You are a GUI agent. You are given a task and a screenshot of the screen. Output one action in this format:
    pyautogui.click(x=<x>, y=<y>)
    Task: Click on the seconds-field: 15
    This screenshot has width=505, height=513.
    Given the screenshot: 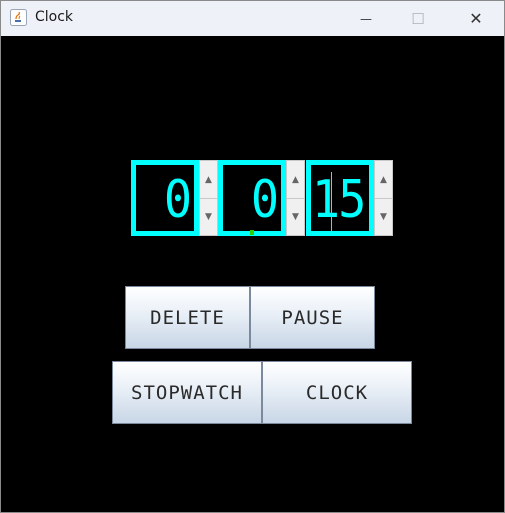 What is the action you would take?
    pyautogui.click(x=340, y=198)
    